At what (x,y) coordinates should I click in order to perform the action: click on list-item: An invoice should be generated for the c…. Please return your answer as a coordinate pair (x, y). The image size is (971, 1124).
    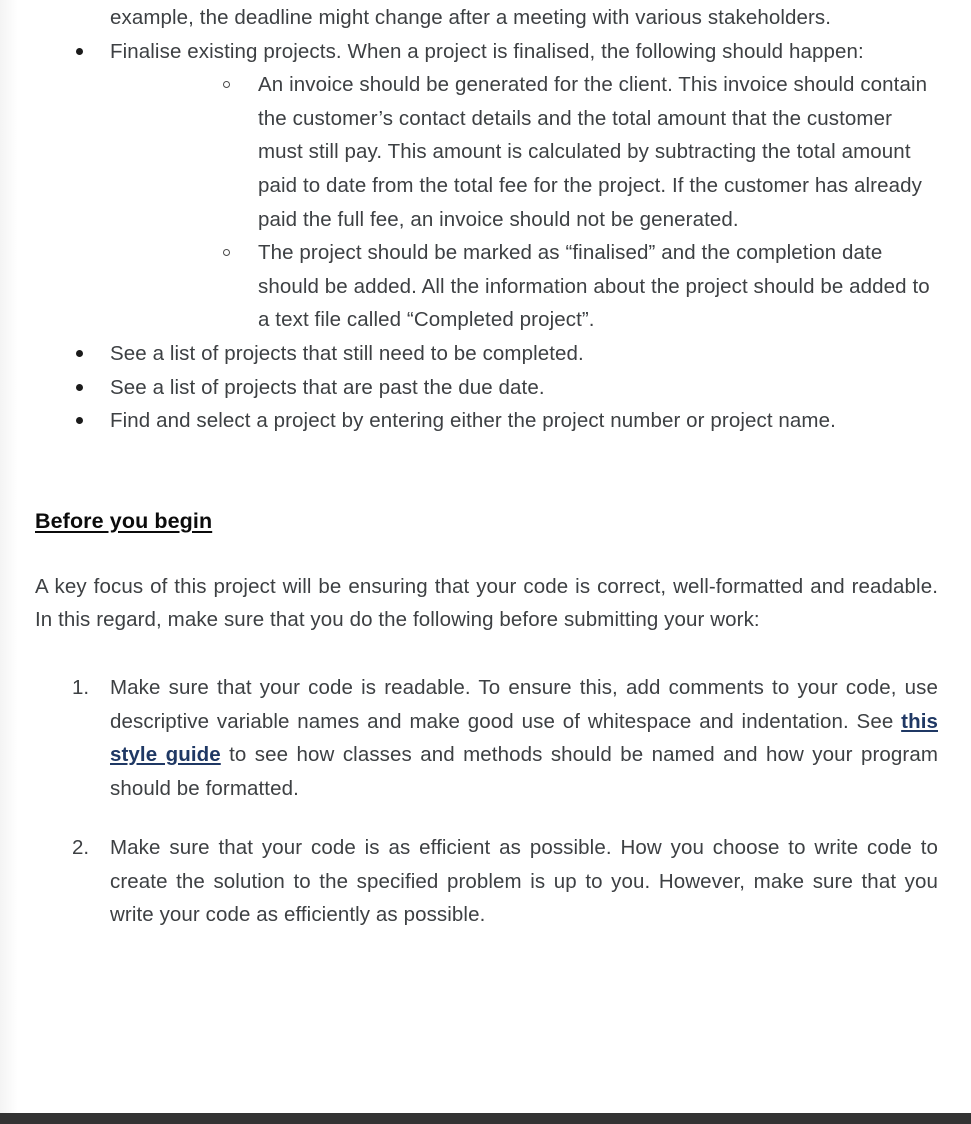
    Looking at the image, I should click on (524, 152).